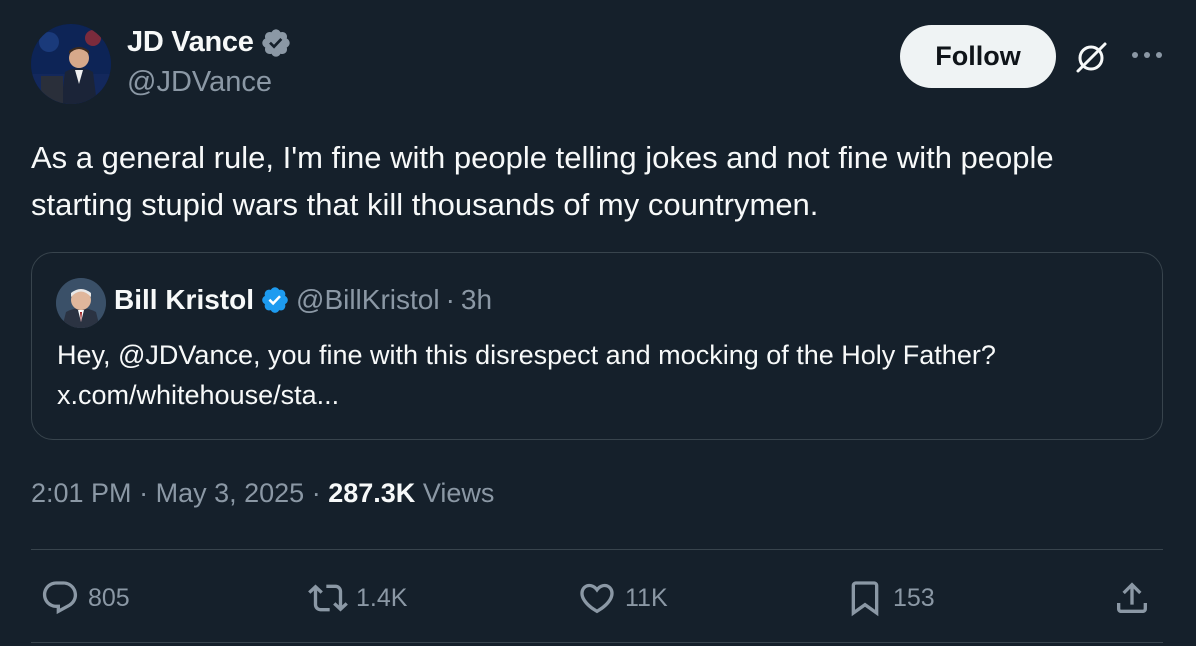  What do you see at coordinates (890, 598) in the screenshot?
I see `bookmark-button: 153` at bounding box center [890, 598].